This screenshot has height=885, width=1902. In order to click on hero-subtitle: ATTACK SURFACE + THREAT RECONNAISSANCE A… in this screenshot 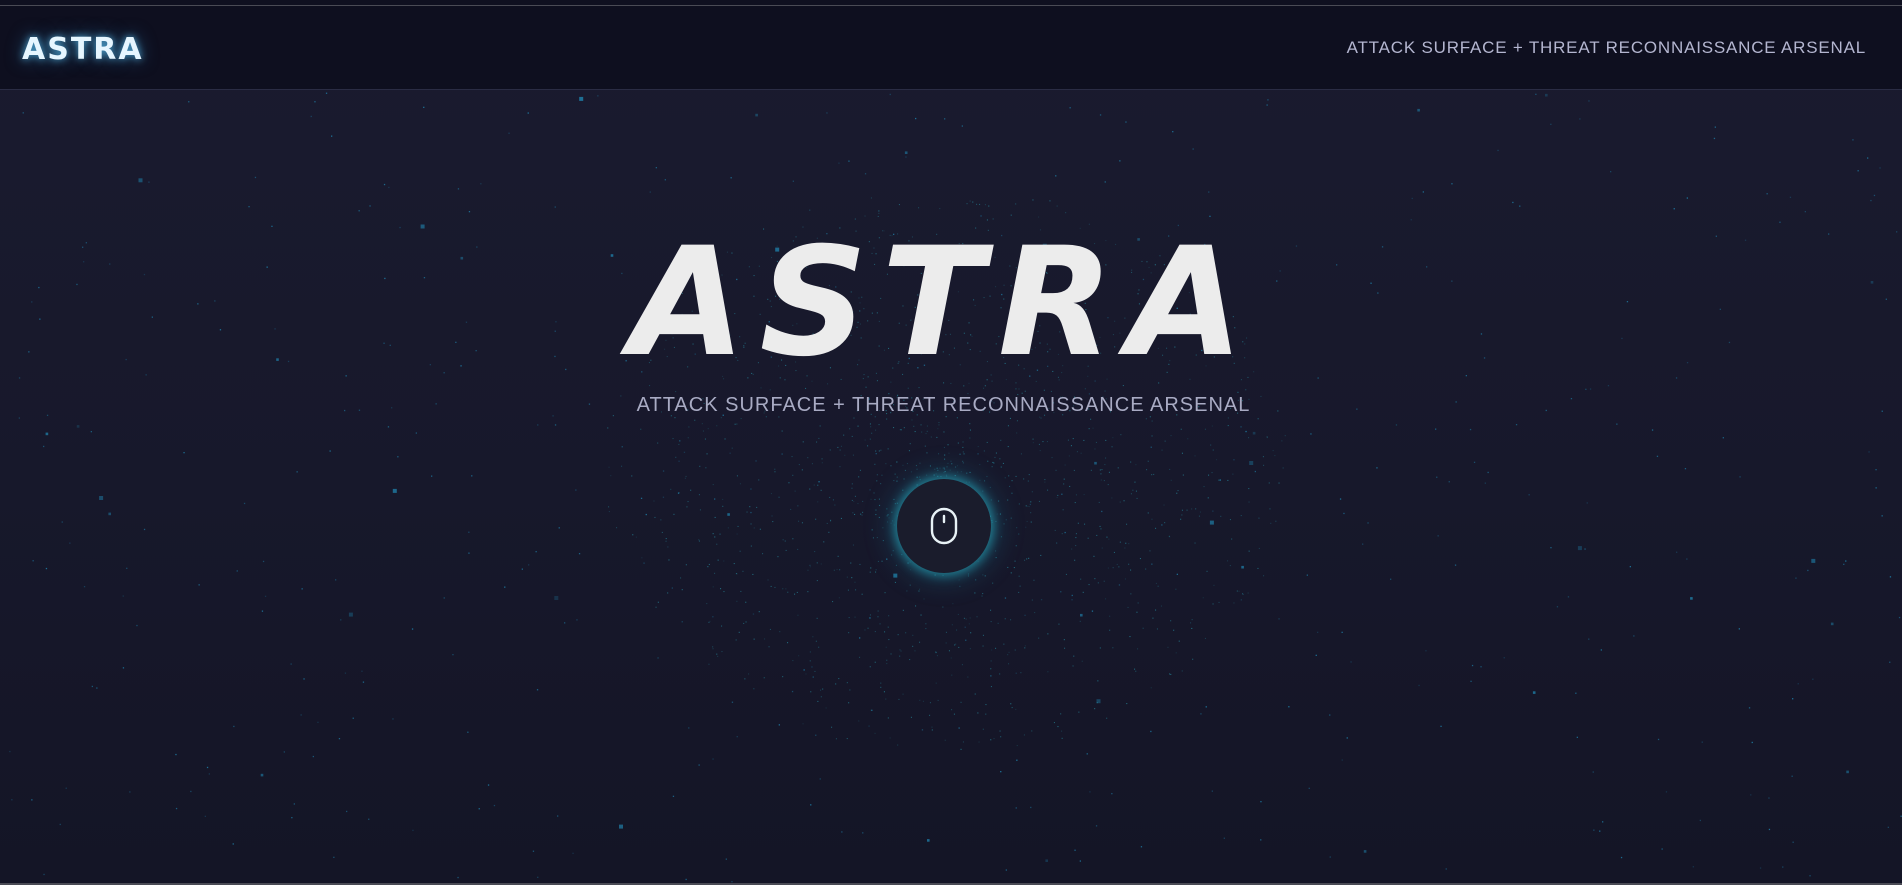, I will do `click(943, 405)`.